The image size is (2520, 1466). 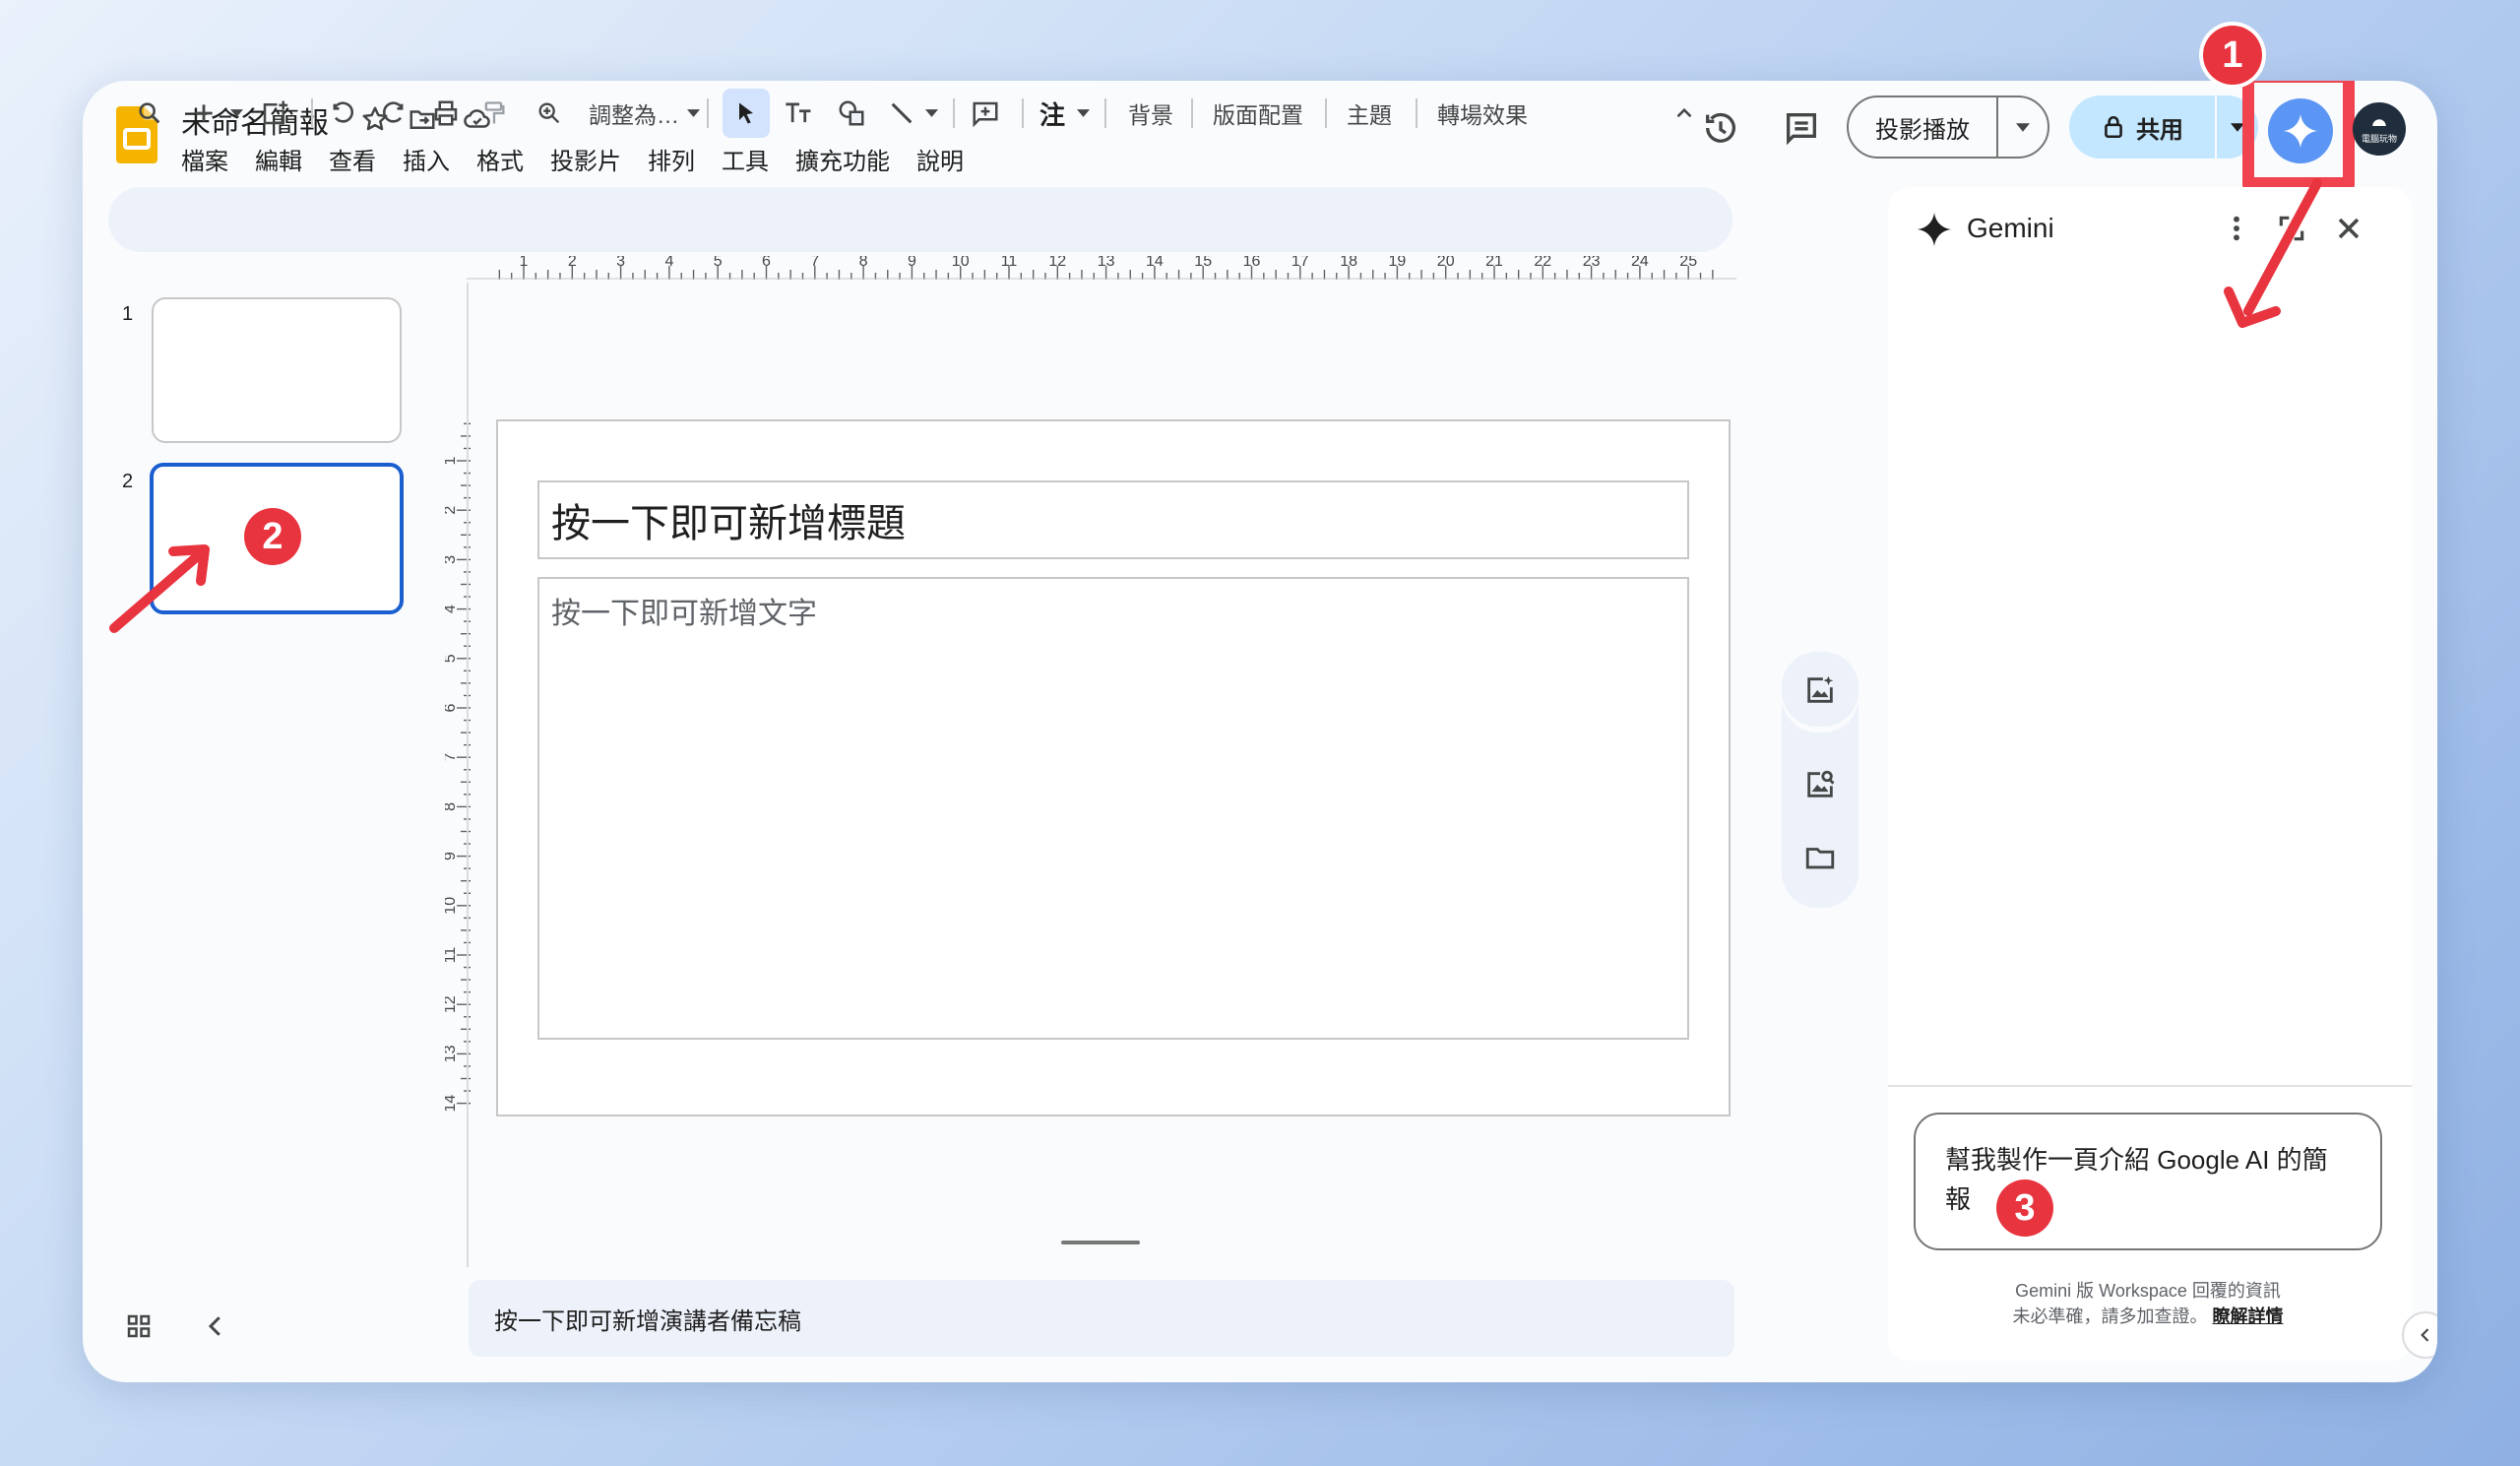 I want to click on new-slide-dropdown-icon, so click(x=236, y=114).